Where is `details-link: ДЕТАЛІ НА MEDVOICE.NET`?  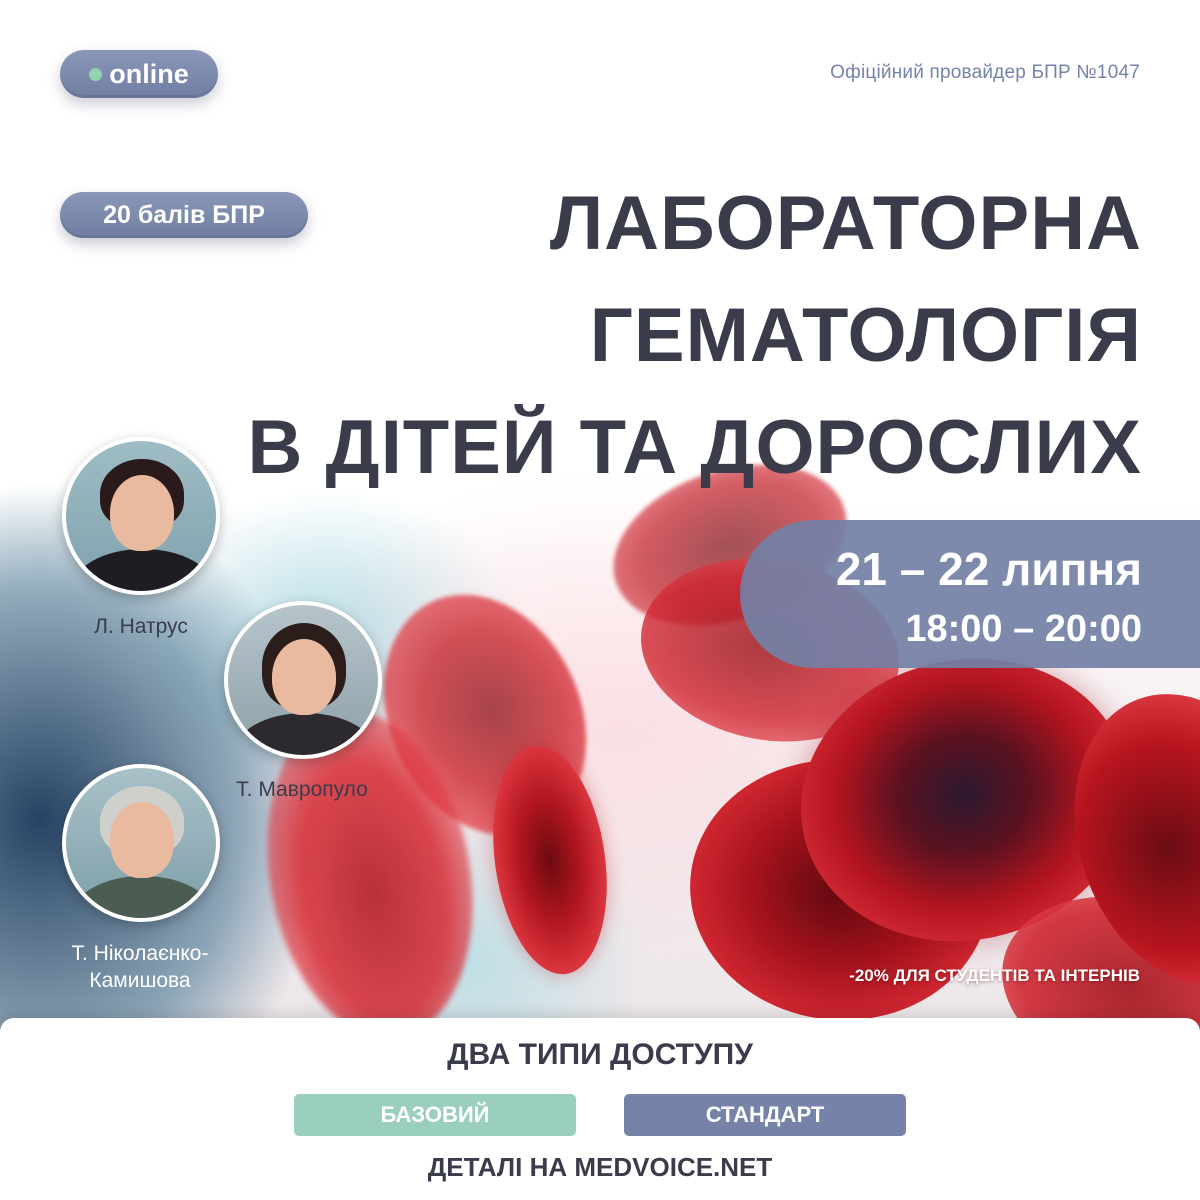
details-link: ДЕТАЛІ НА MEDVOICE.NET is located at coordinates (600, 1167).